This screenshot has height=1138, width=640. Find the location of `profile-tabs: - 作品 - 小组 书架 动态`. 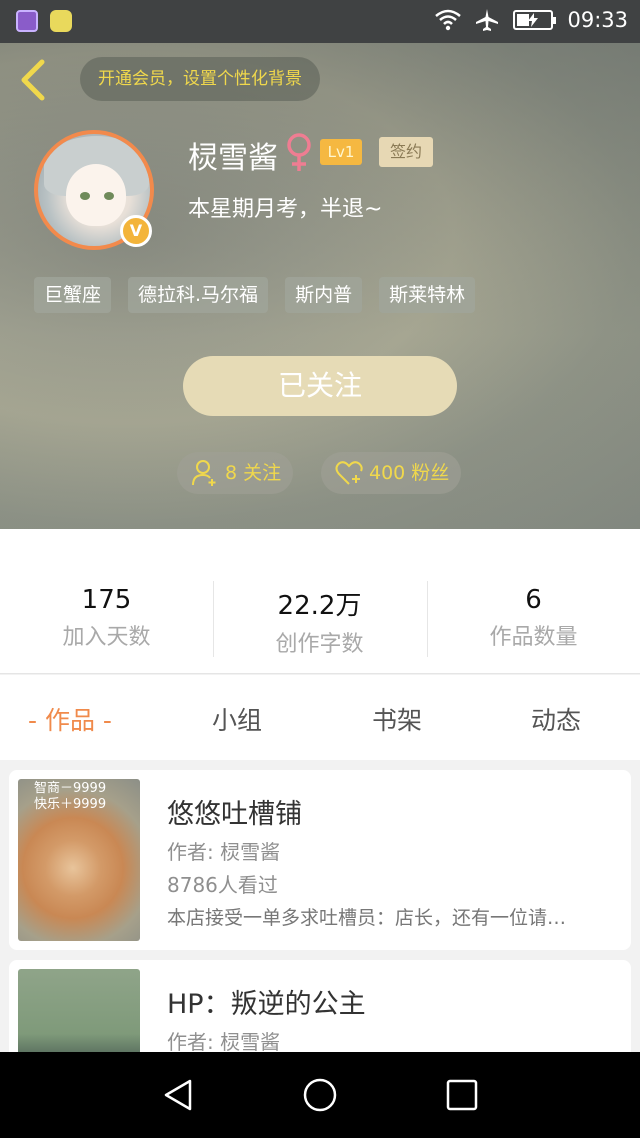

profile-tabs: - 作品 - 小组 书架 动态 is located at coordinates (320, 717).